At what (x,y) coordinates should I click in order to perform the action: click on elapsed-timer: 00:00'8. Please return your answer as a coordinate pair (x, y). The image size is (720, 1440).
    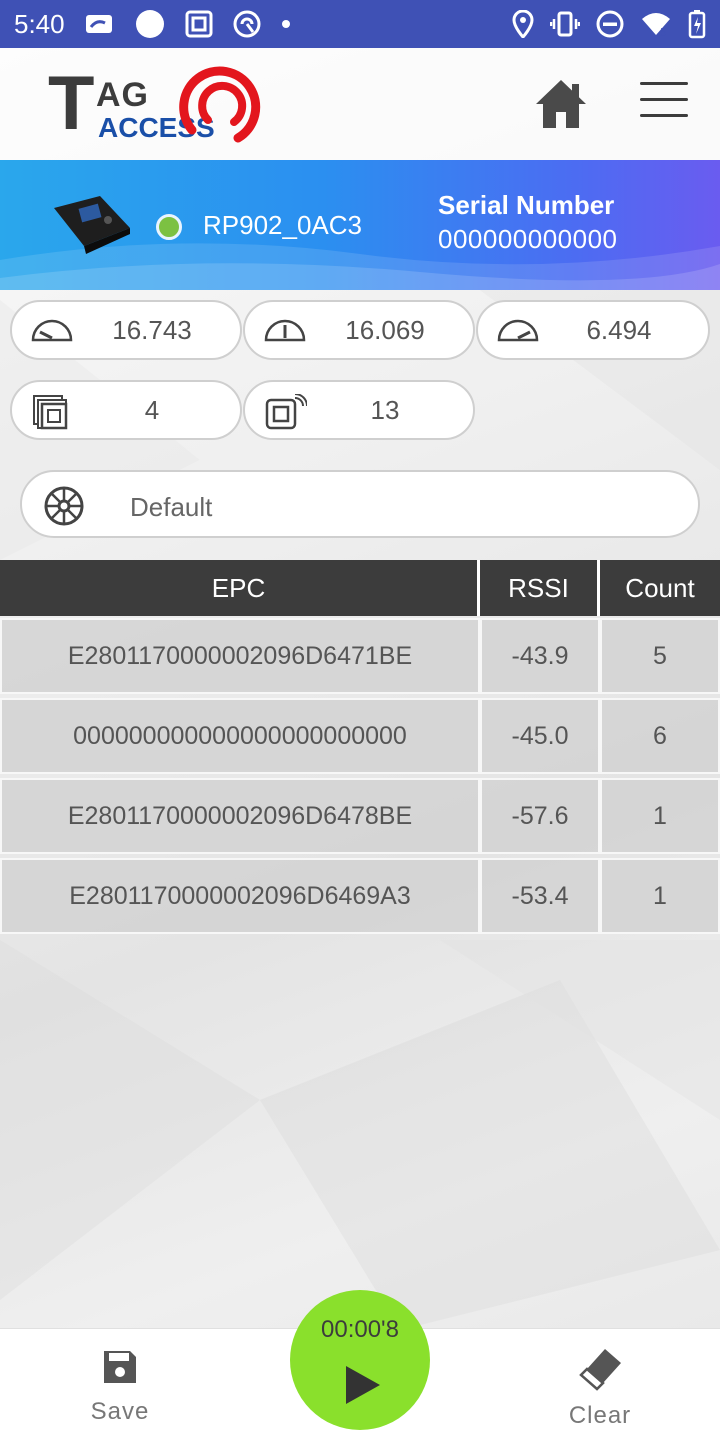
    Looking at the image, I should click on (360, 1329).